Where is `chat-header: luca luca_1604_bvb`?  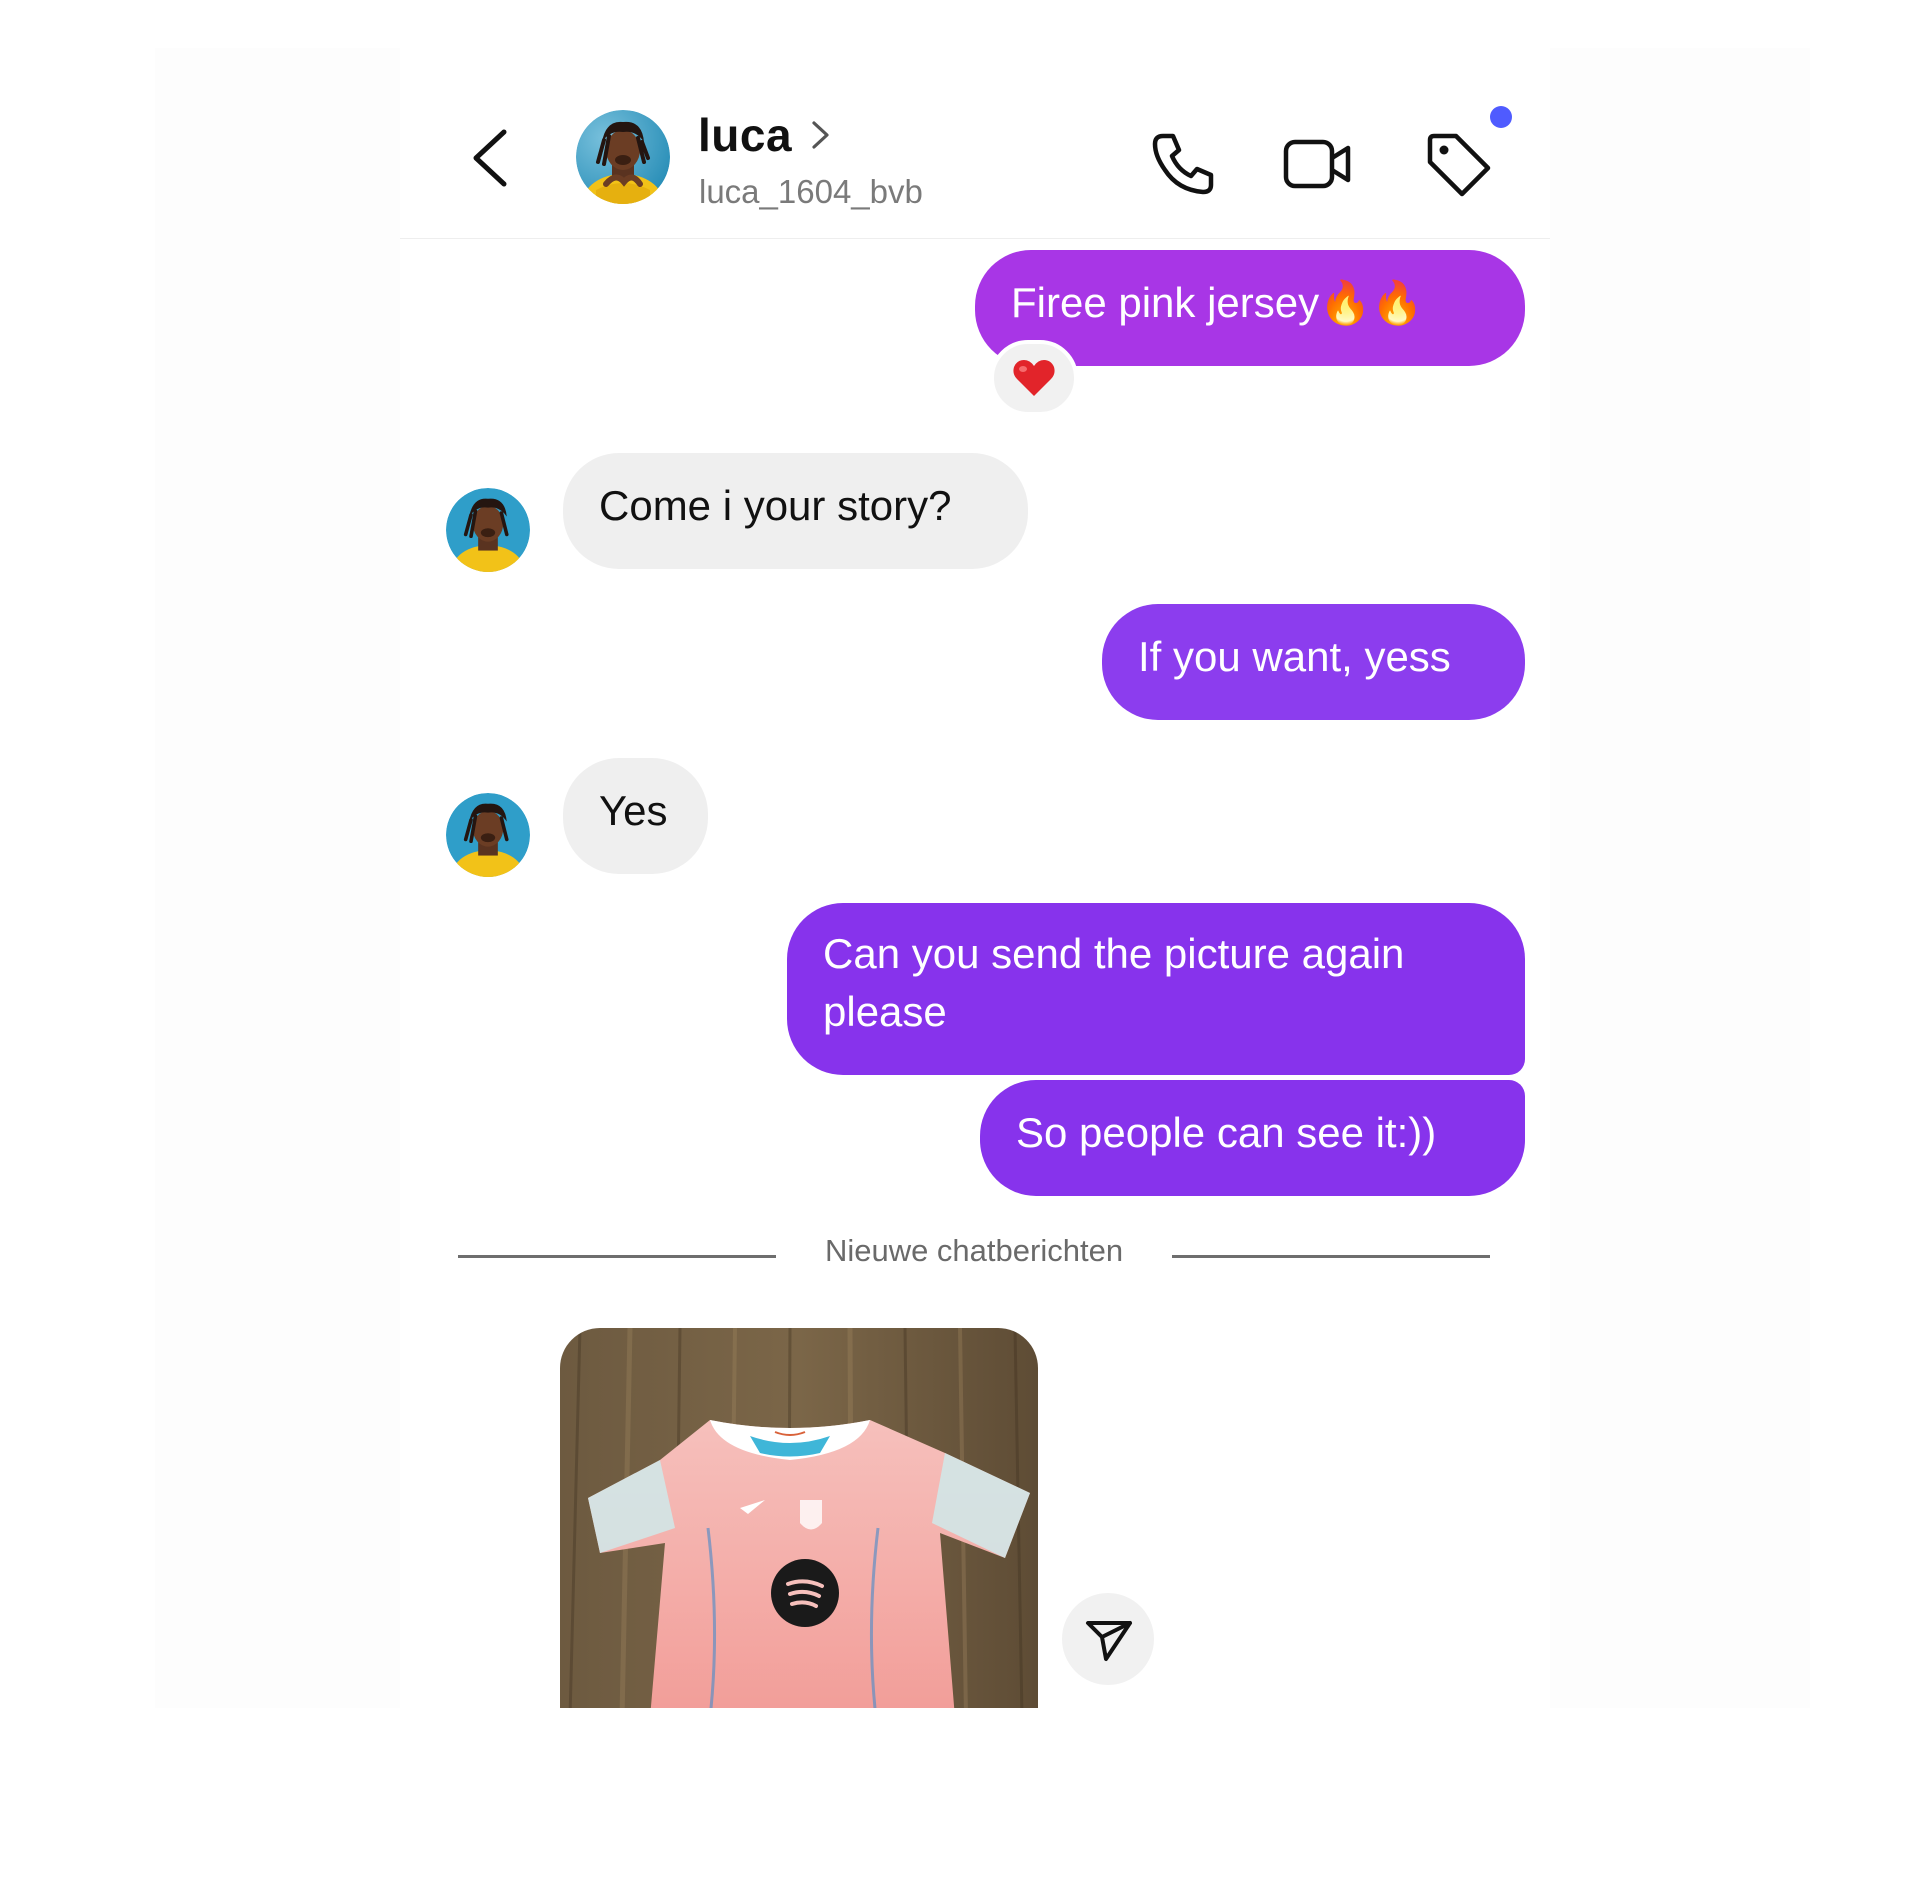 chat-header: luca luca_1604_bvb is located at coordinates (975, 143).